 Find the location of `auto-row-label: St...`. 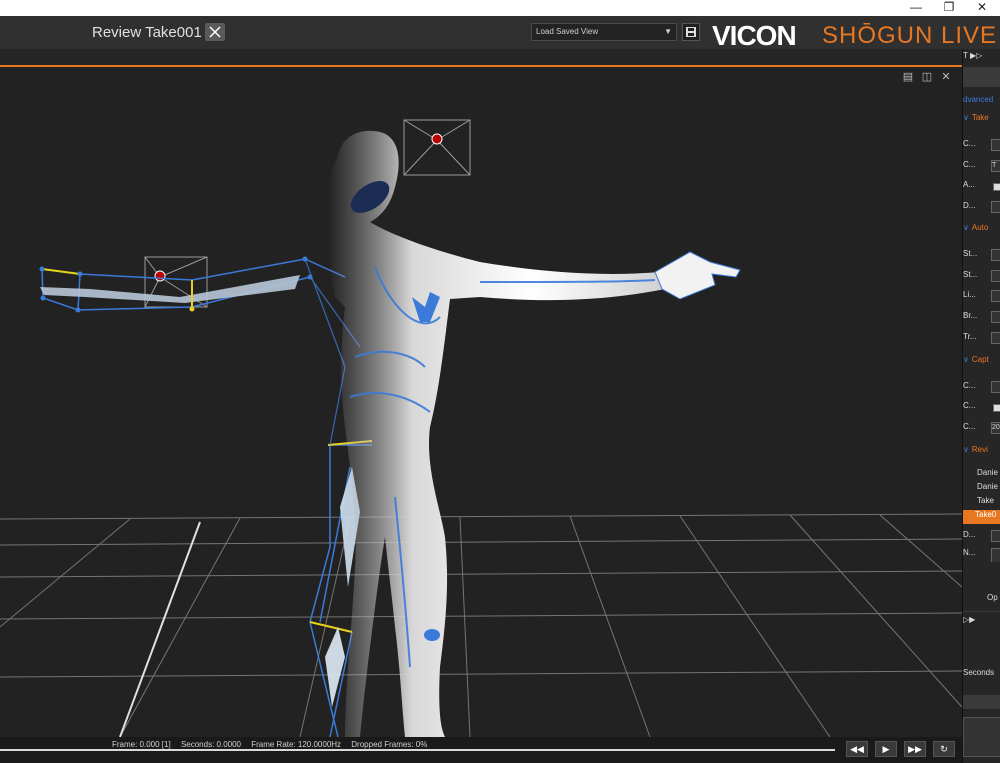

auto-row-label: St... is located at coordinates (970, 274).